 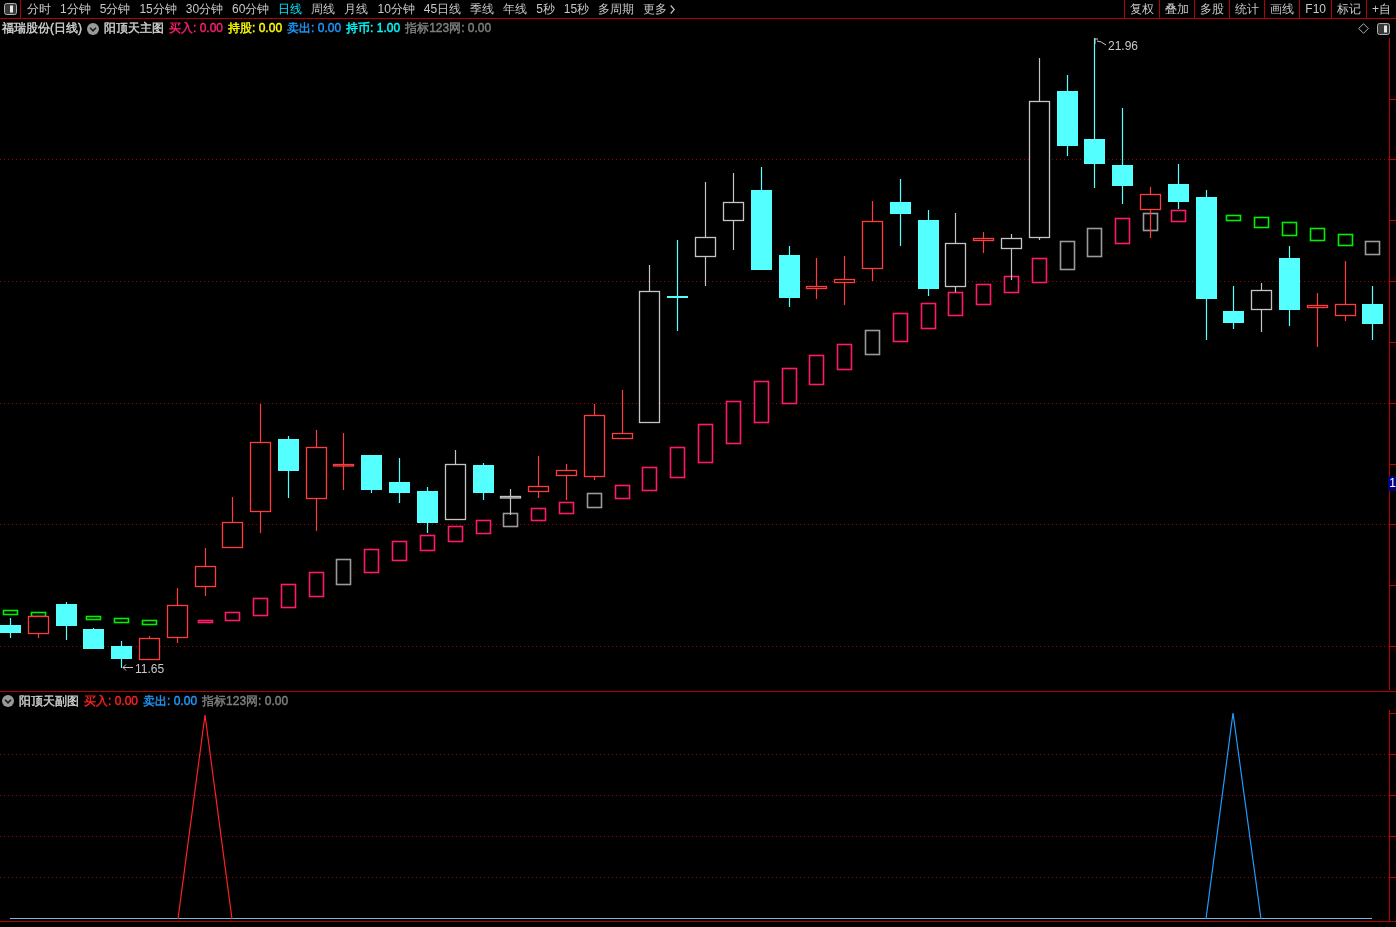 What do you see at coordinates (1177, 9) in the screenshot?
I see `toolbar-button: 叠加` at bounding box center [1177, 9].